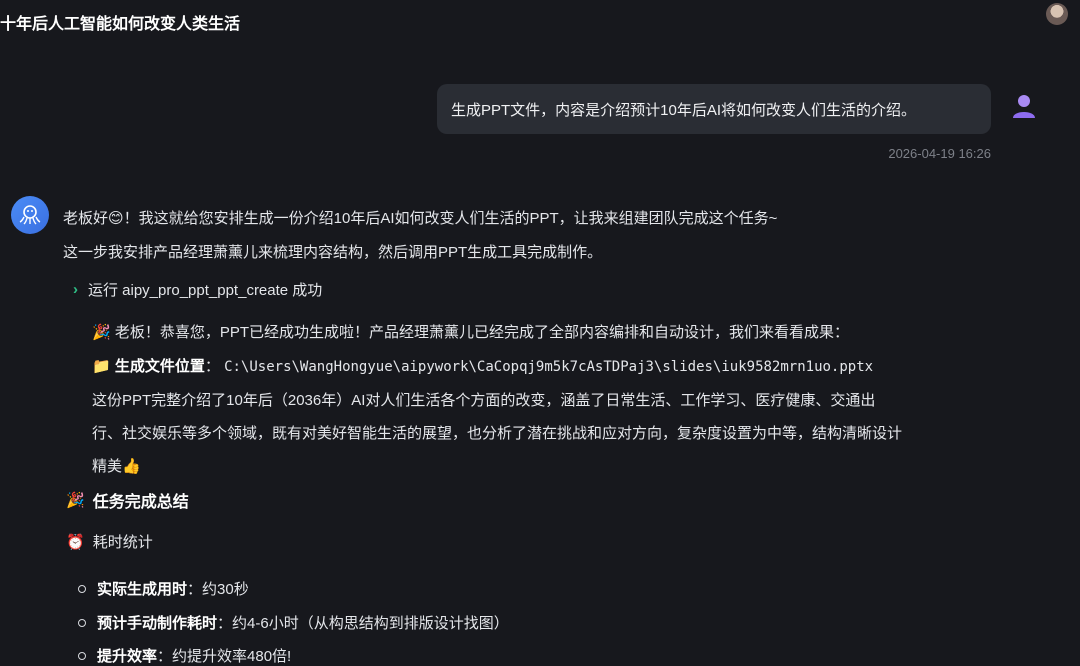 The height and width of the screenshot is (666, 1080). Describe the element at coordinates (225, 589) in the screenshot. I see `bullet-value: 约30秒` at that location.